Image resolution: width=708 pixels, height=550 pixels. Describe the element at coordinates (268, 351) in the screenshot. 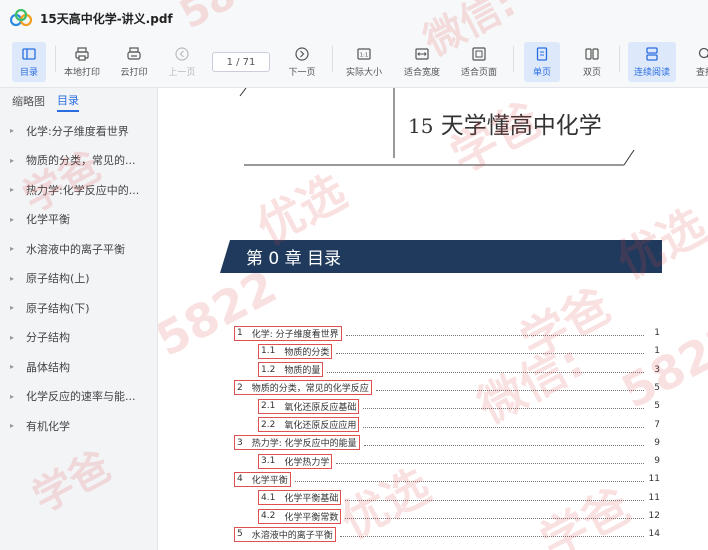

I see `toc-entry-number: 1.1` at that location.